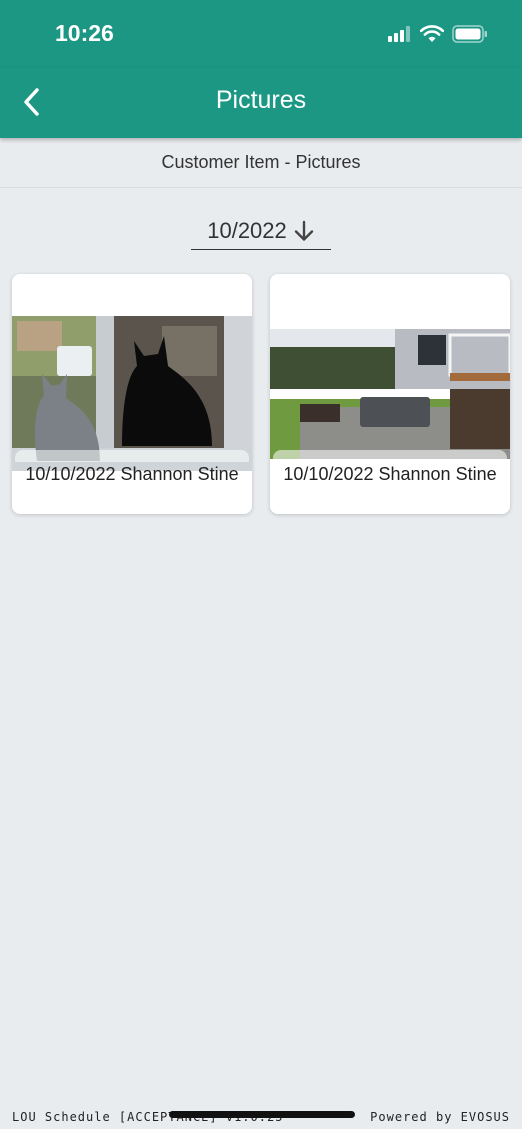 Image resolution: width=522 pixels, height=1129 pixels. What do you see at coordinates (399, 34) in the screenshot?
I see `cellular-signal-icon` at bounding box center [399, 34].